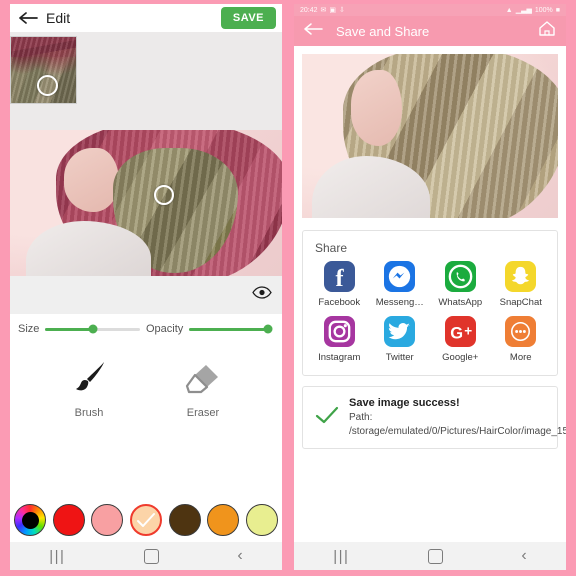 The width and height of the screenshot is (576, 576). What do you see at coordinates (331, 248) in the screenshot?
I see `share-card-title: Share` at bounding box center [331, 248].